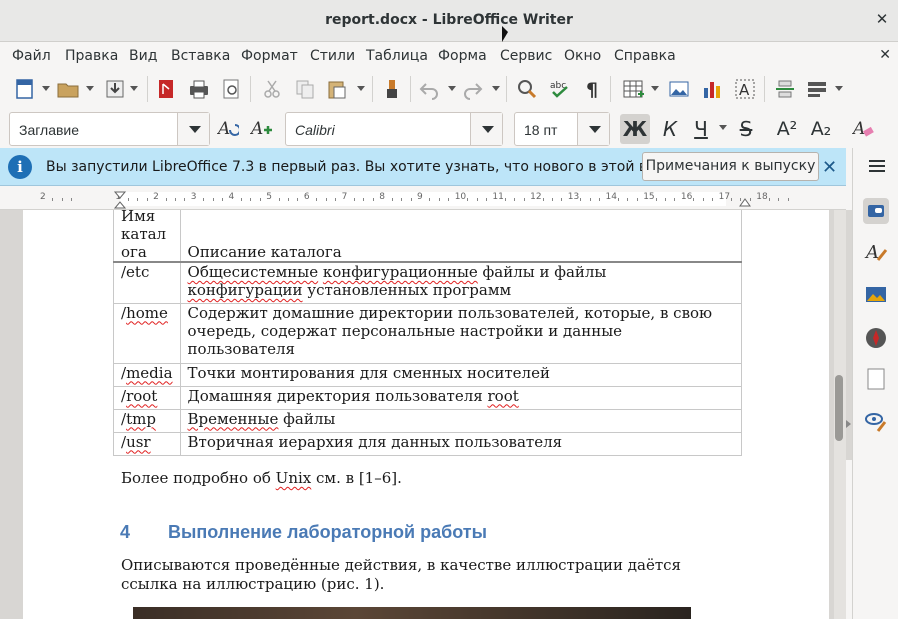 This screenshot has width=898, height=619. What do you see at coordinates (361, 88) in the screenshot?
I see `paste-dropdown-icon` at bounding box center [361, 88].